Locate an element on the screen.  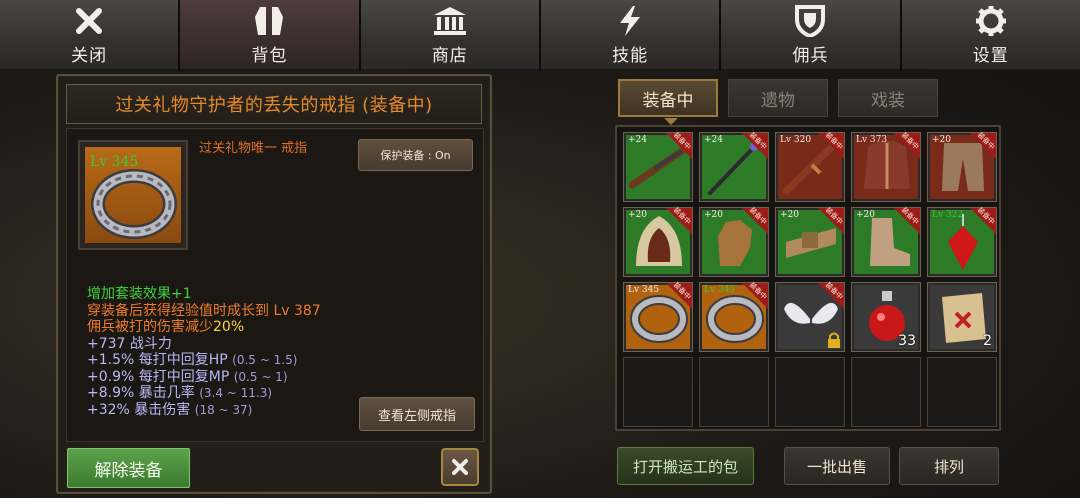
shop-icon is located at coordinates (450, 21).